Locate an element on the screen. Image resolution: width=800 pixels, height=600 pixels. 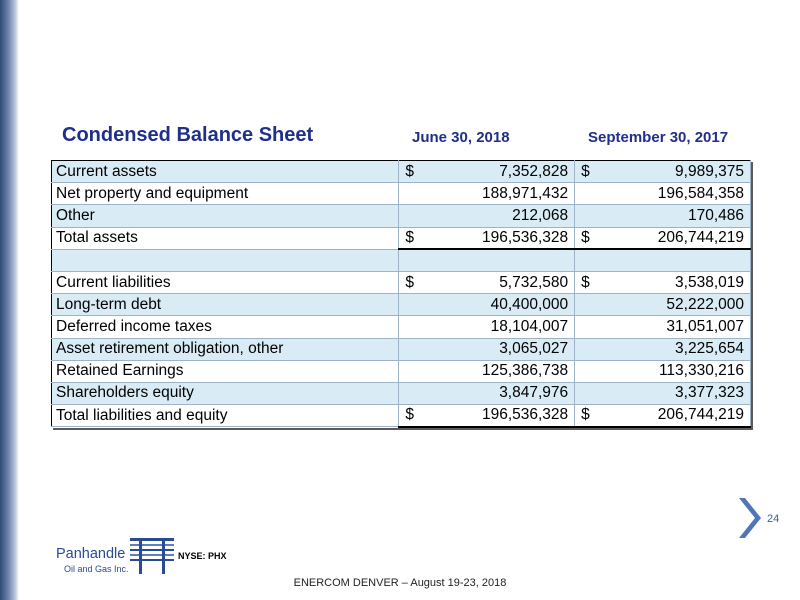
row-label: Deferred income taxes is located at coordinates (225, 327).